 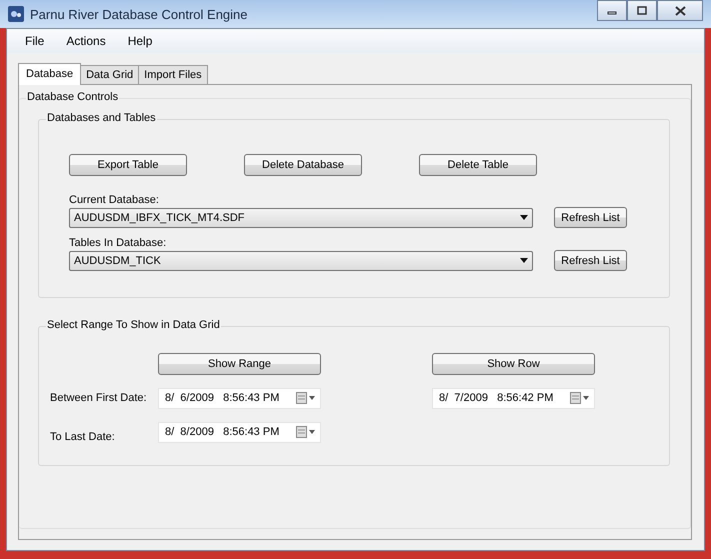 I want to click on field-label: Current Database:, so click(x=114, y=200).